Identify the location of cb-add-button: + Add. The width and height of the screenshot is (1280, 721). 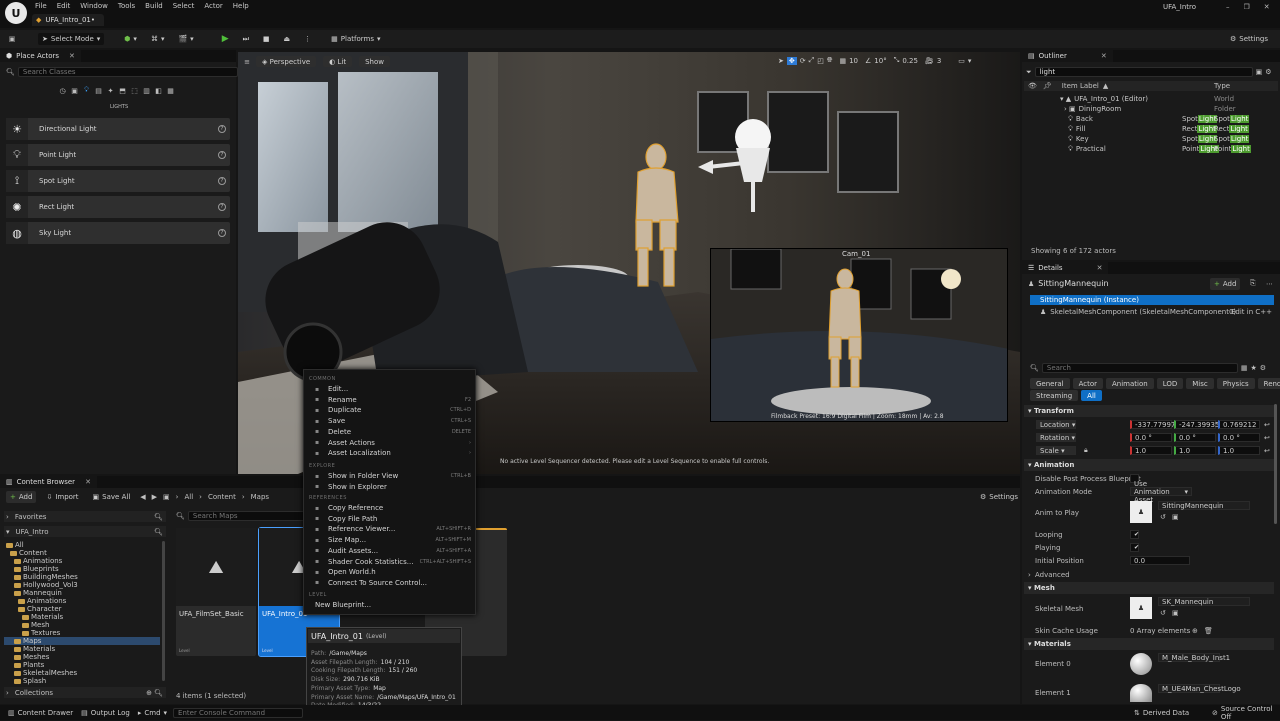
(21, 497).